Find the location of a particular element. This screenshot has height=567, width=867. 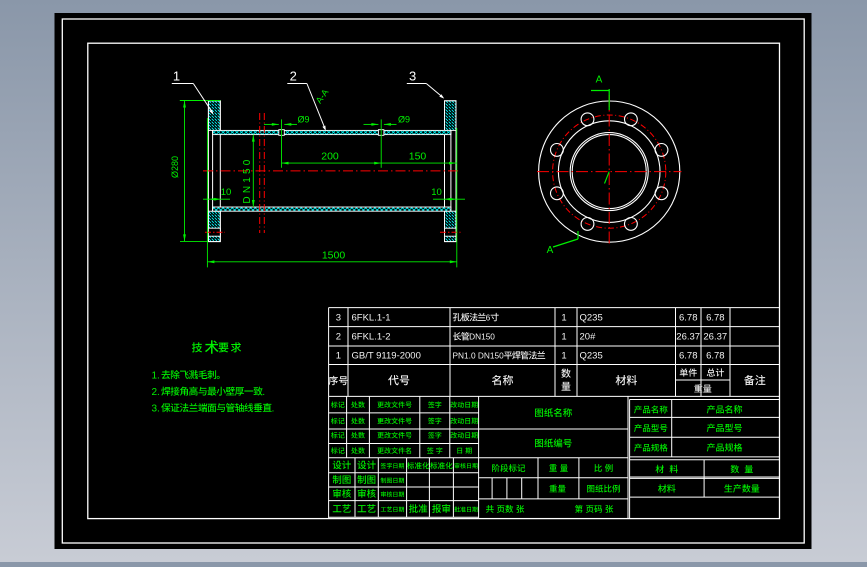

svg-text: PN1.0 DN150 is located at coordinates (479, 356).